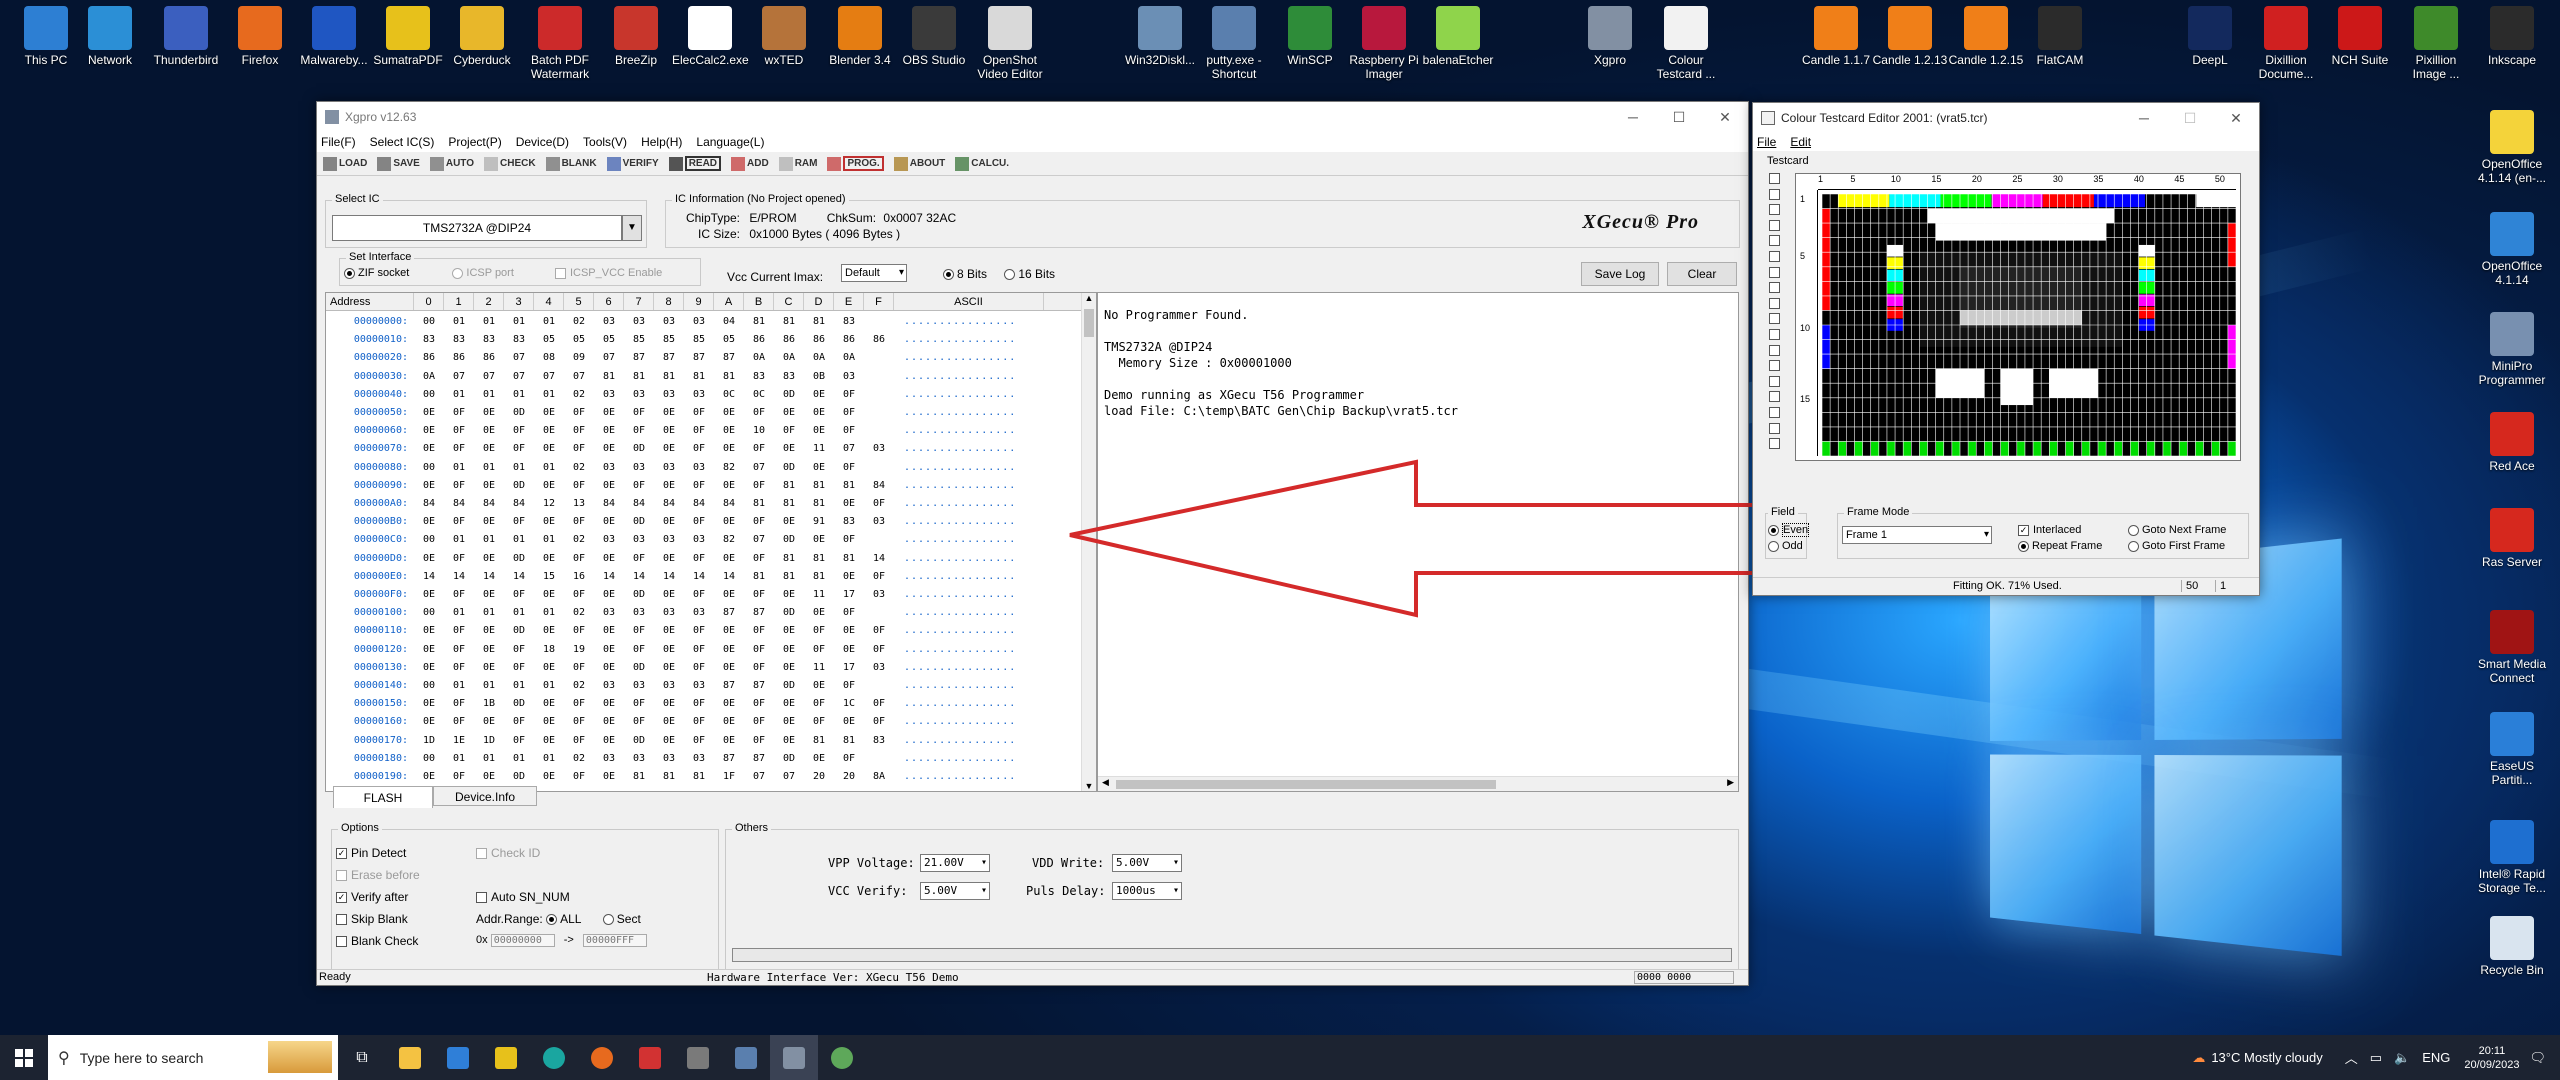 Image resolution: width=2560 pixels, height=1080 pixels. What do you see at coordinates (481, 854) in the screenshot?
I see `check-id-checkbox` at bounding box center [481, 854].